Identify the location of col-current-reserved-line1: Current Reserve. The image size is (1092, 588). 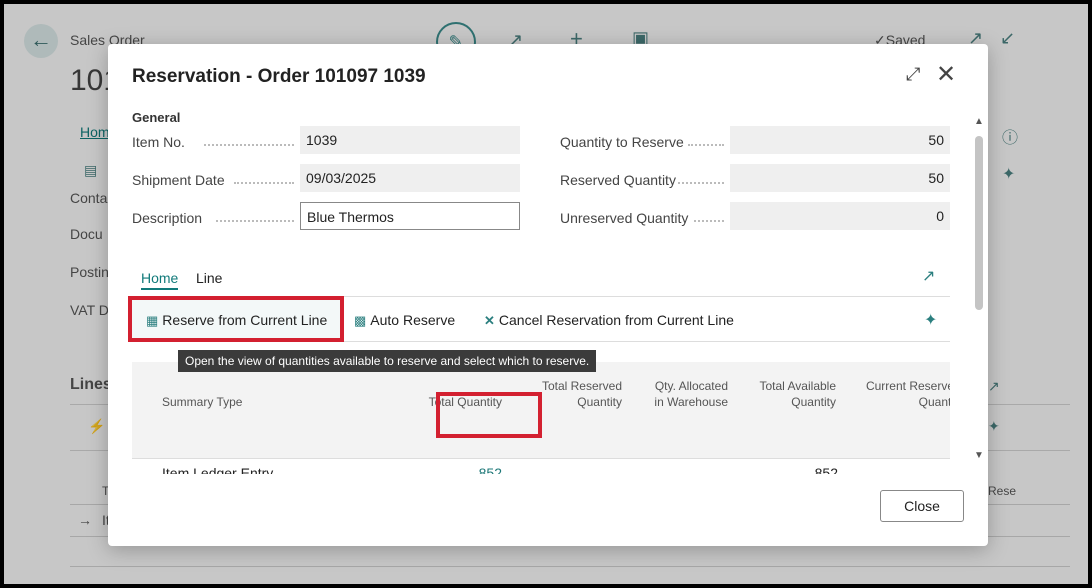
(907, 386).